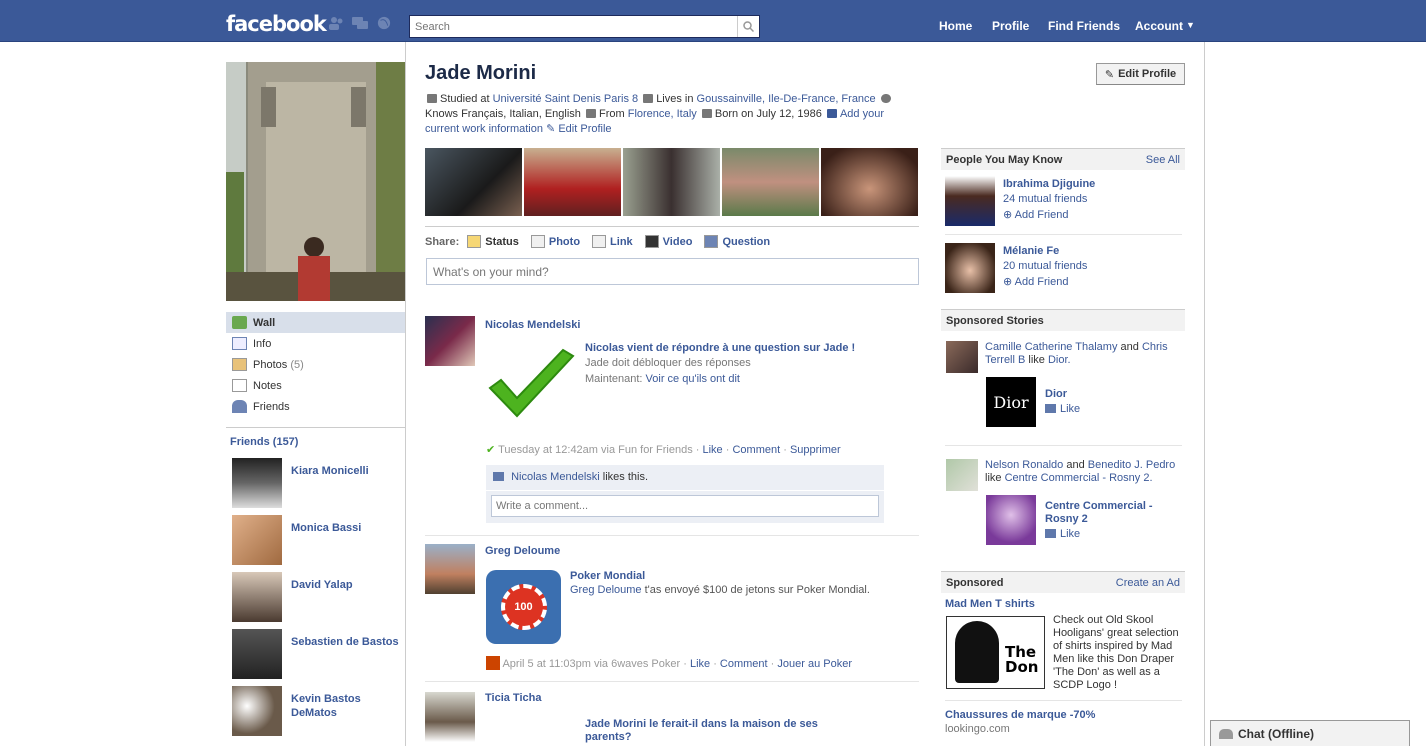 Image resolution: width=1426 pixels, height=746 pixels. Describe the element at coordinates (315, 322) in the screenshot. I see `nav-wall: Wall` at that location.